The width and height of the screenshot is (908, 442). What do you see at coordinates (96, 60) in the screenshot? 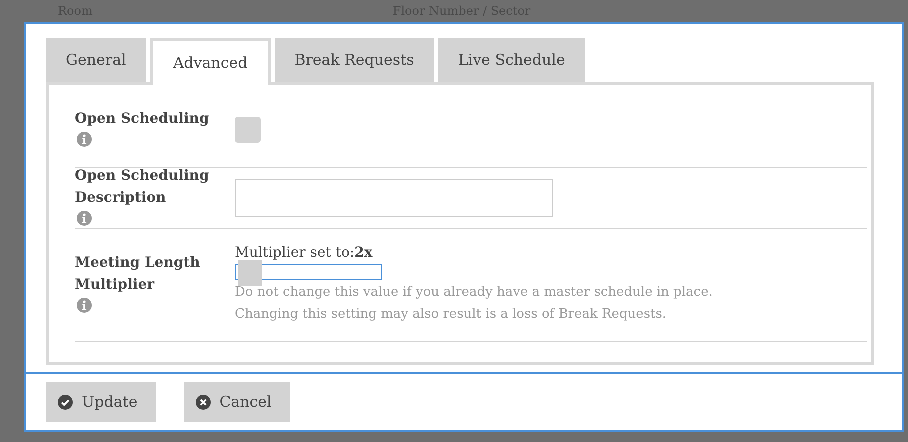
I see `tab: General` at bounding box center [96, 60].